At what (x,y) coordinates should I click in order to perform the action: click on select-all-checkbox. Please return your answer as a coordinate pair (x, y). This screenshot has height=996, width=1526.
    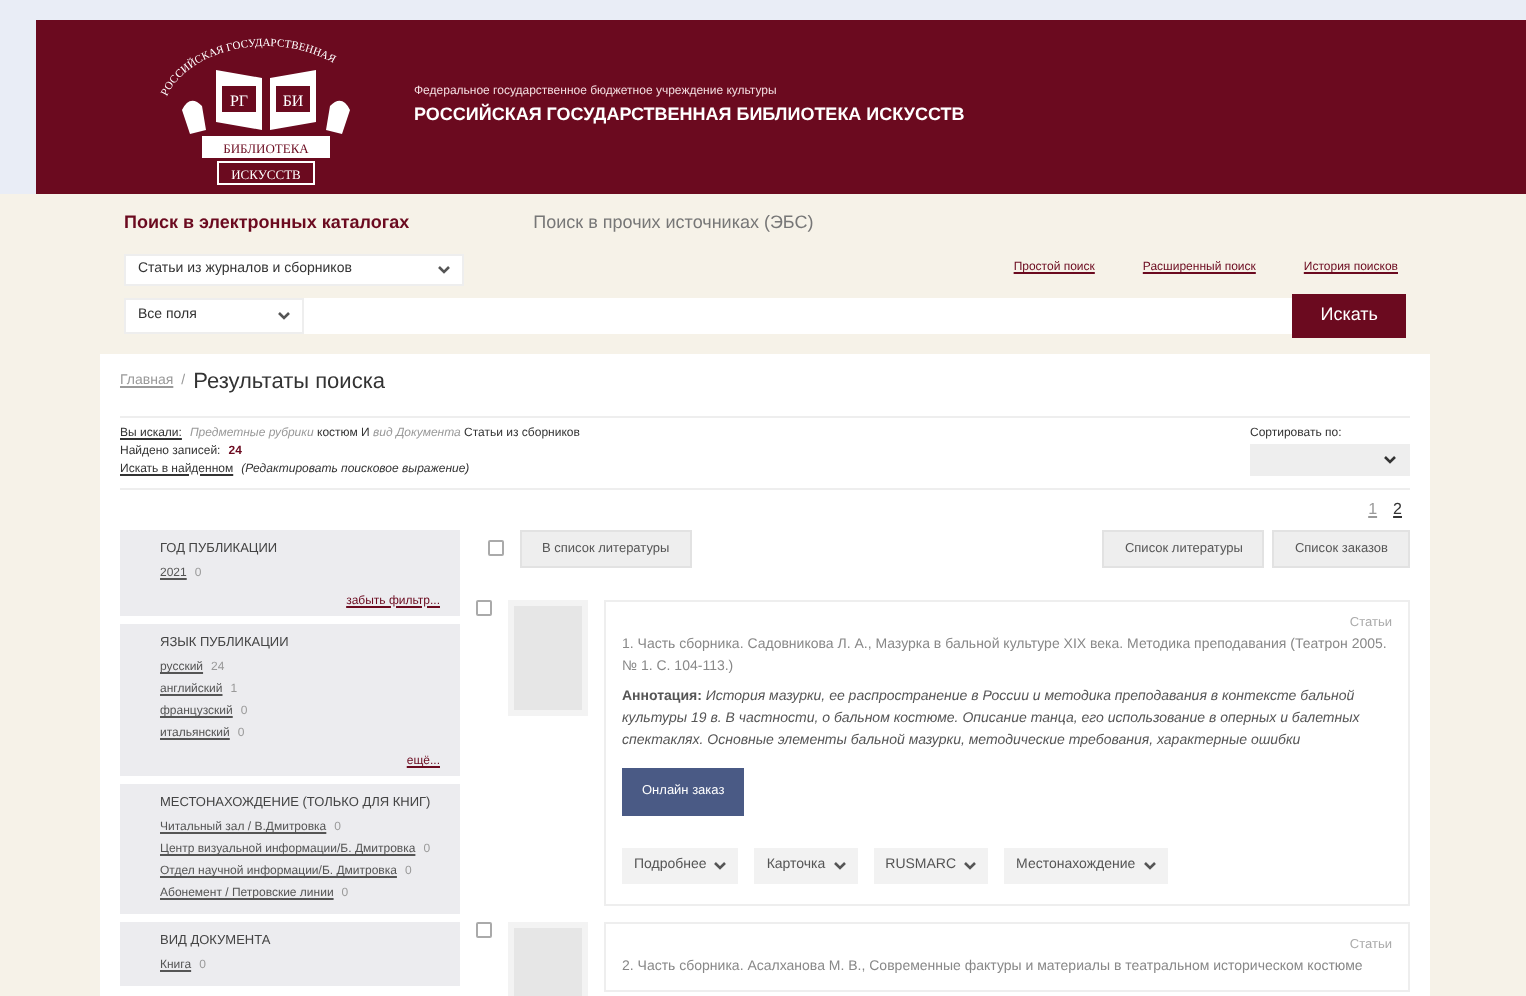
    Looking at the image, I should click on (496, 548).